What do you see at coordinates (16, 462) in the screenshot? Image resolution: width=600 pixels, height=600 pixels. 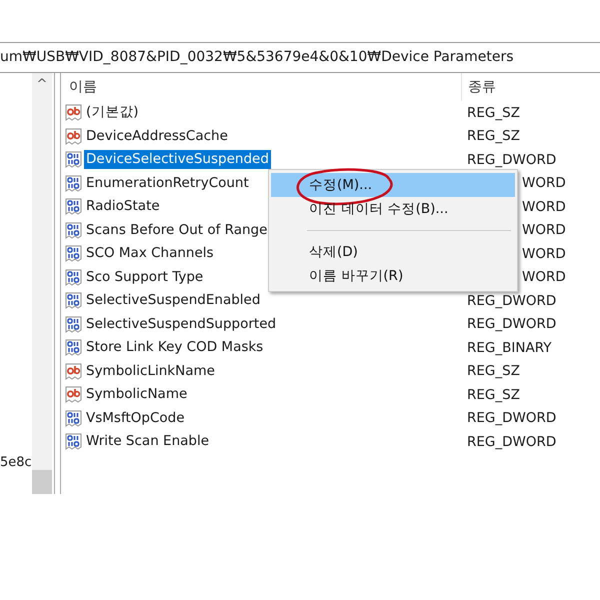 I see `tree-item-text: 5e8c` at bounding box center [16, 462].